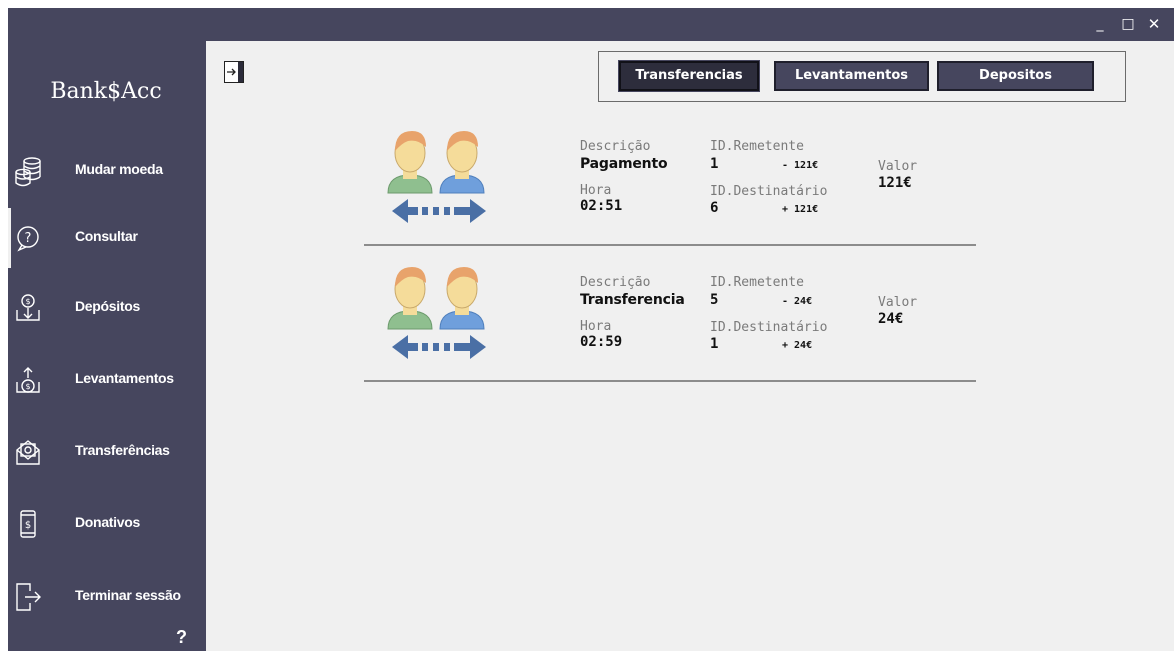  I want to click on tab-depositos: Depositos, so click(1015, 76).